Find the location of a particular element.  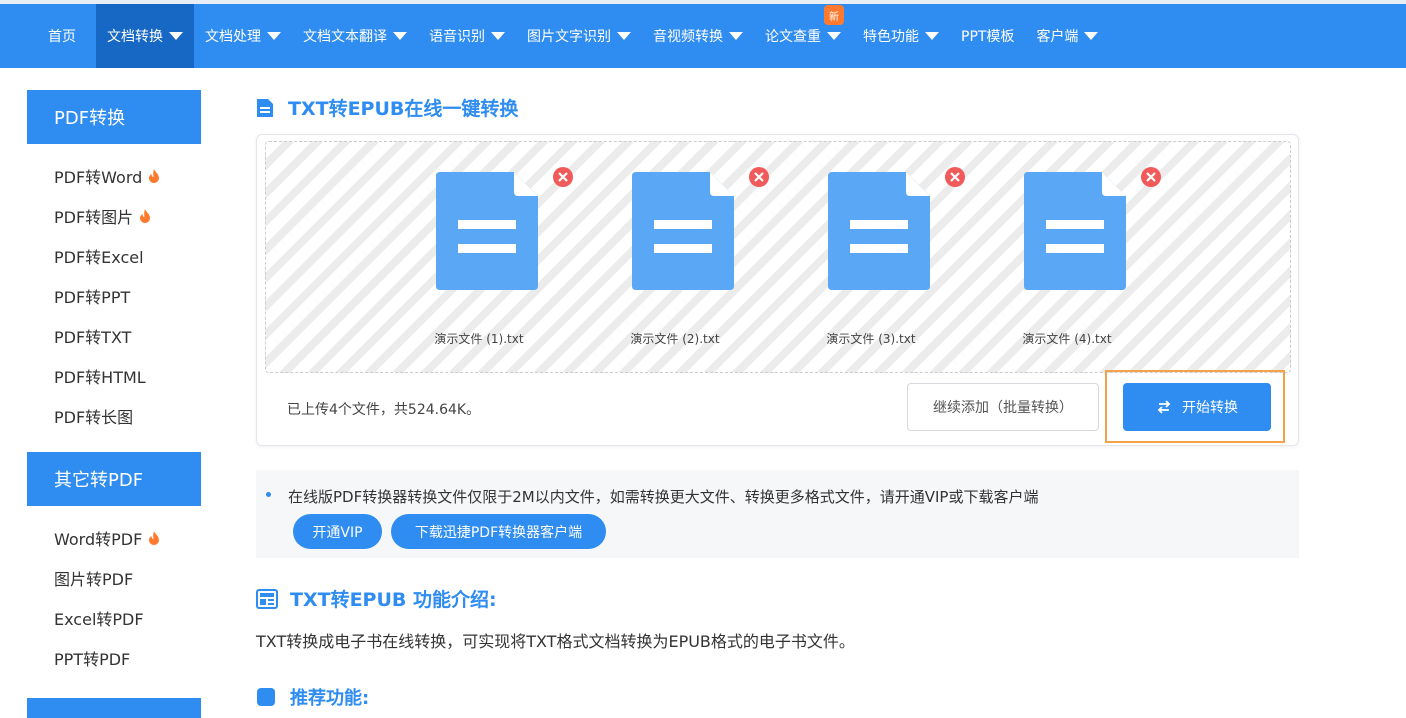

nav-item-1: 文档转换 is located at coordinates (145, 36).